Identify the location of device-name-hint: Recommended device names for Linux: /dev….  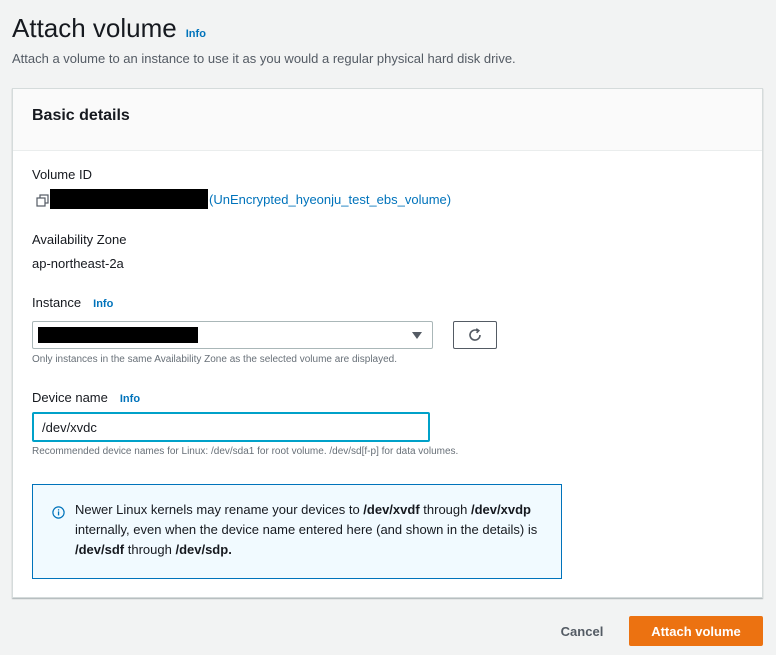
(245, 451).